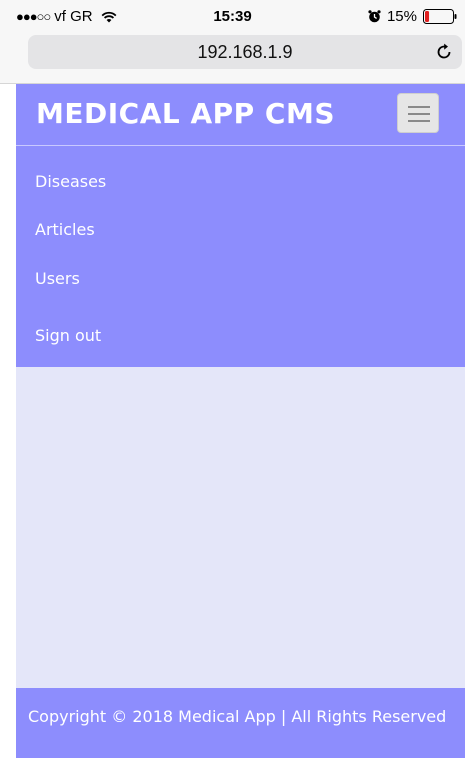 The image size is (465, 758). Describe the element at coordinates (232, 17) in the screenshot. I see `status-bar: ●●●○○ vf GR 15:39 15%` at that location.